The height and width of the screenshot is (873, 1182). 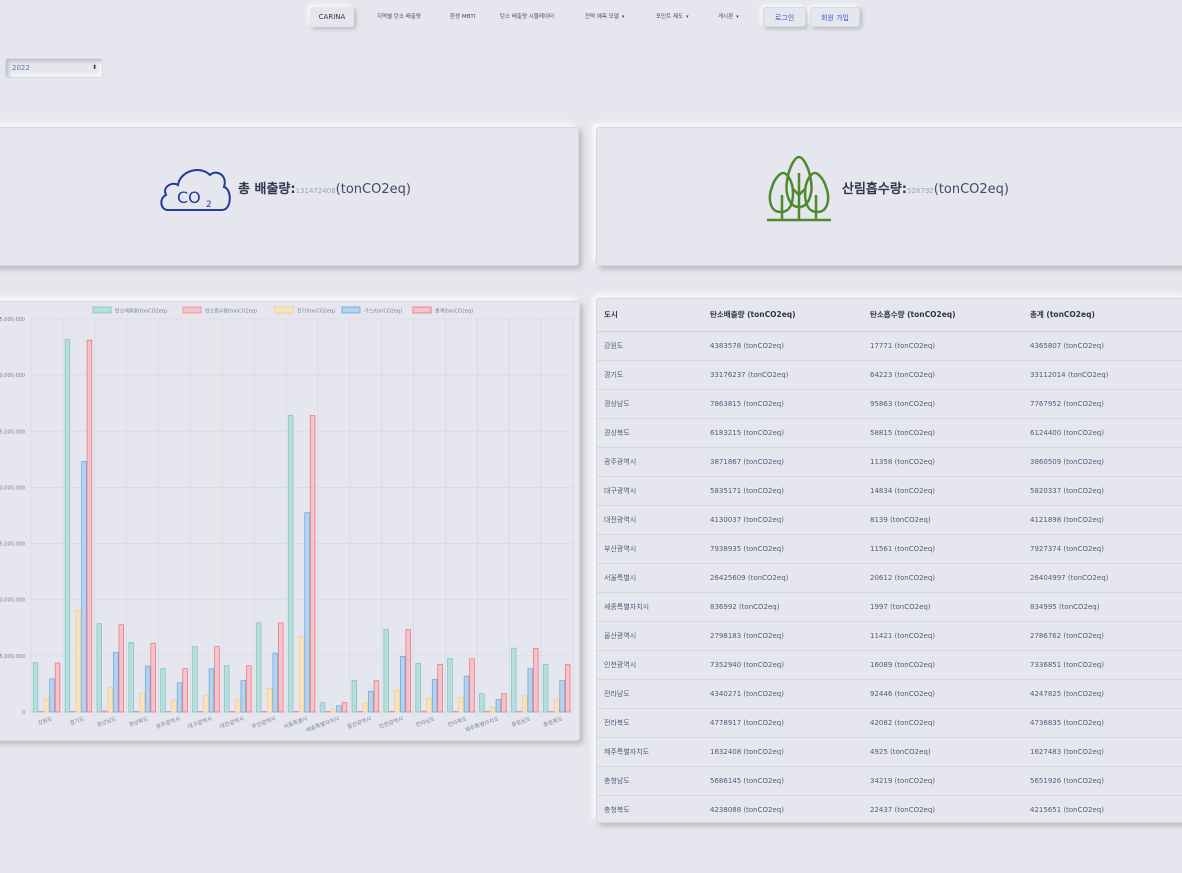 I want to click on emission-cell: 1632408 (tonCO2eq), so click(x=790, y=752).